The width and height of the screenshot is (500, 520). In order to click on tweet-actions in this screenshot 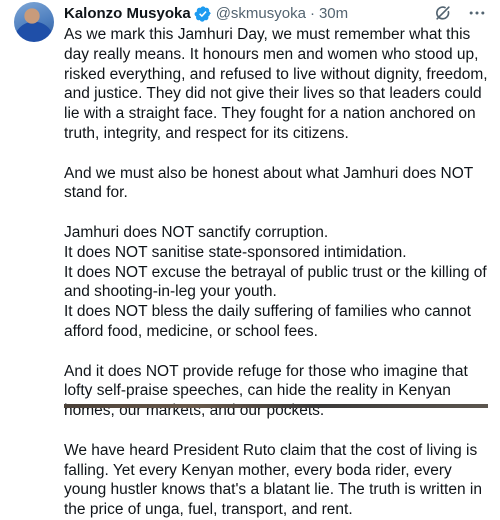, I will do `click(460, 13)`.